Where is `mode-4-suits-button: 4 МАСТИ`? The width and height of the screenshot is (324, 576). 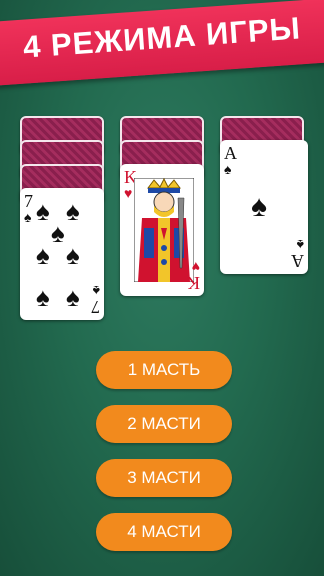 mode-4-suits-button: 4 МАСТИ is located at coordinates (164, 532).